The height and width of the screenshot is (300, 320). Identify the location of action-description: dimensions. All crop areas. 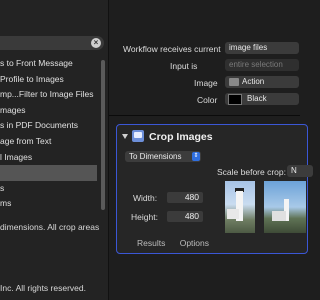
(52, 227).